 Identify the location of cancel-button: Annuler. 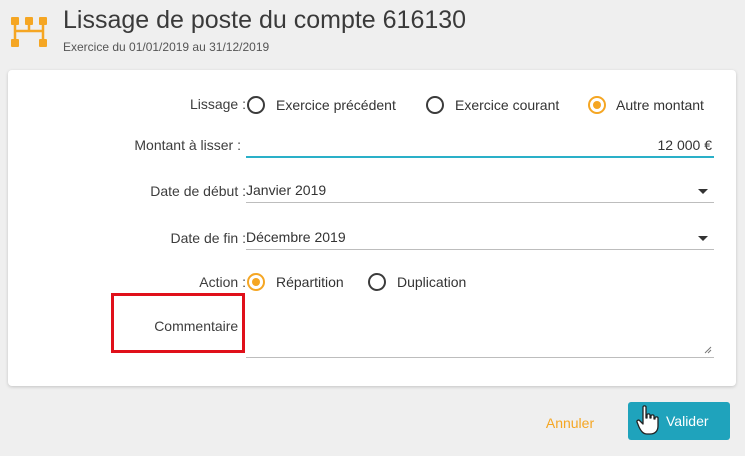
(570, 423).